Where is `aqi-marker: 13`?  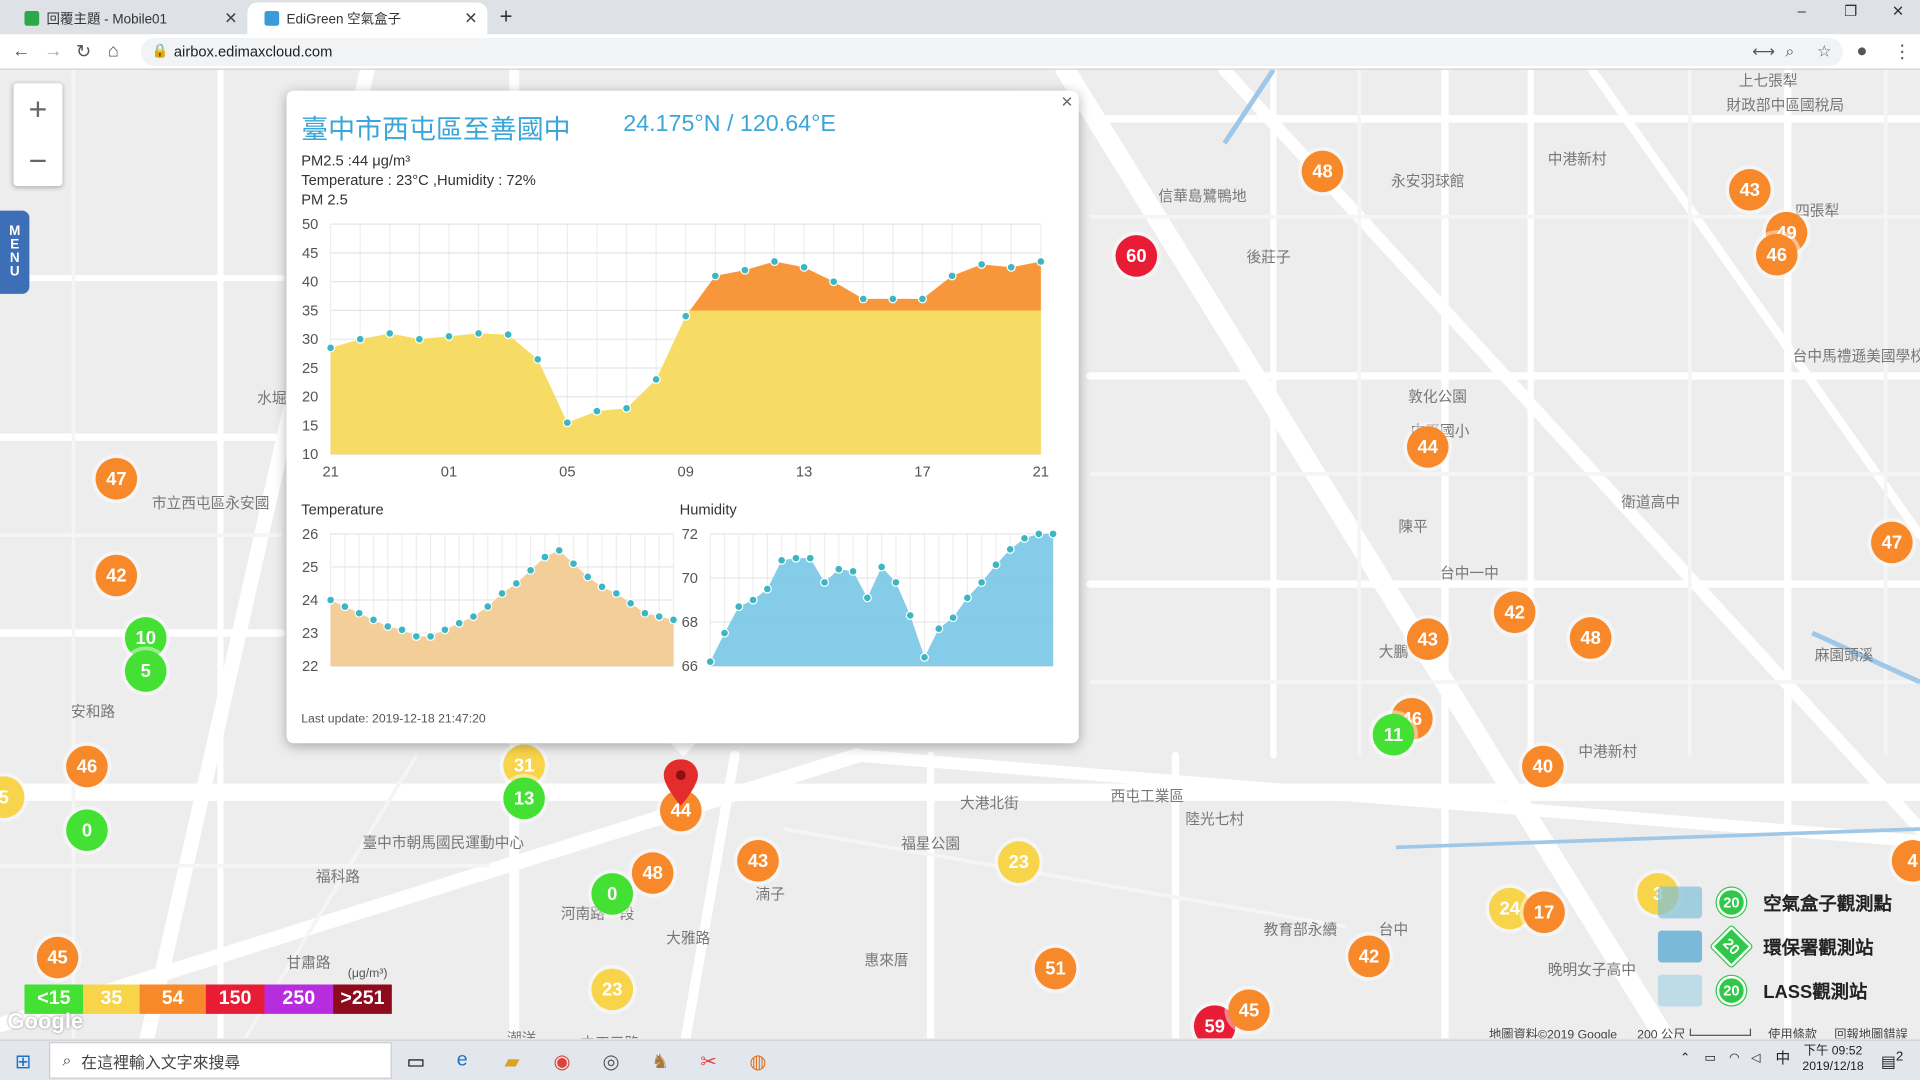 aqi-marker: 13 is located at coordinates (524, 798).